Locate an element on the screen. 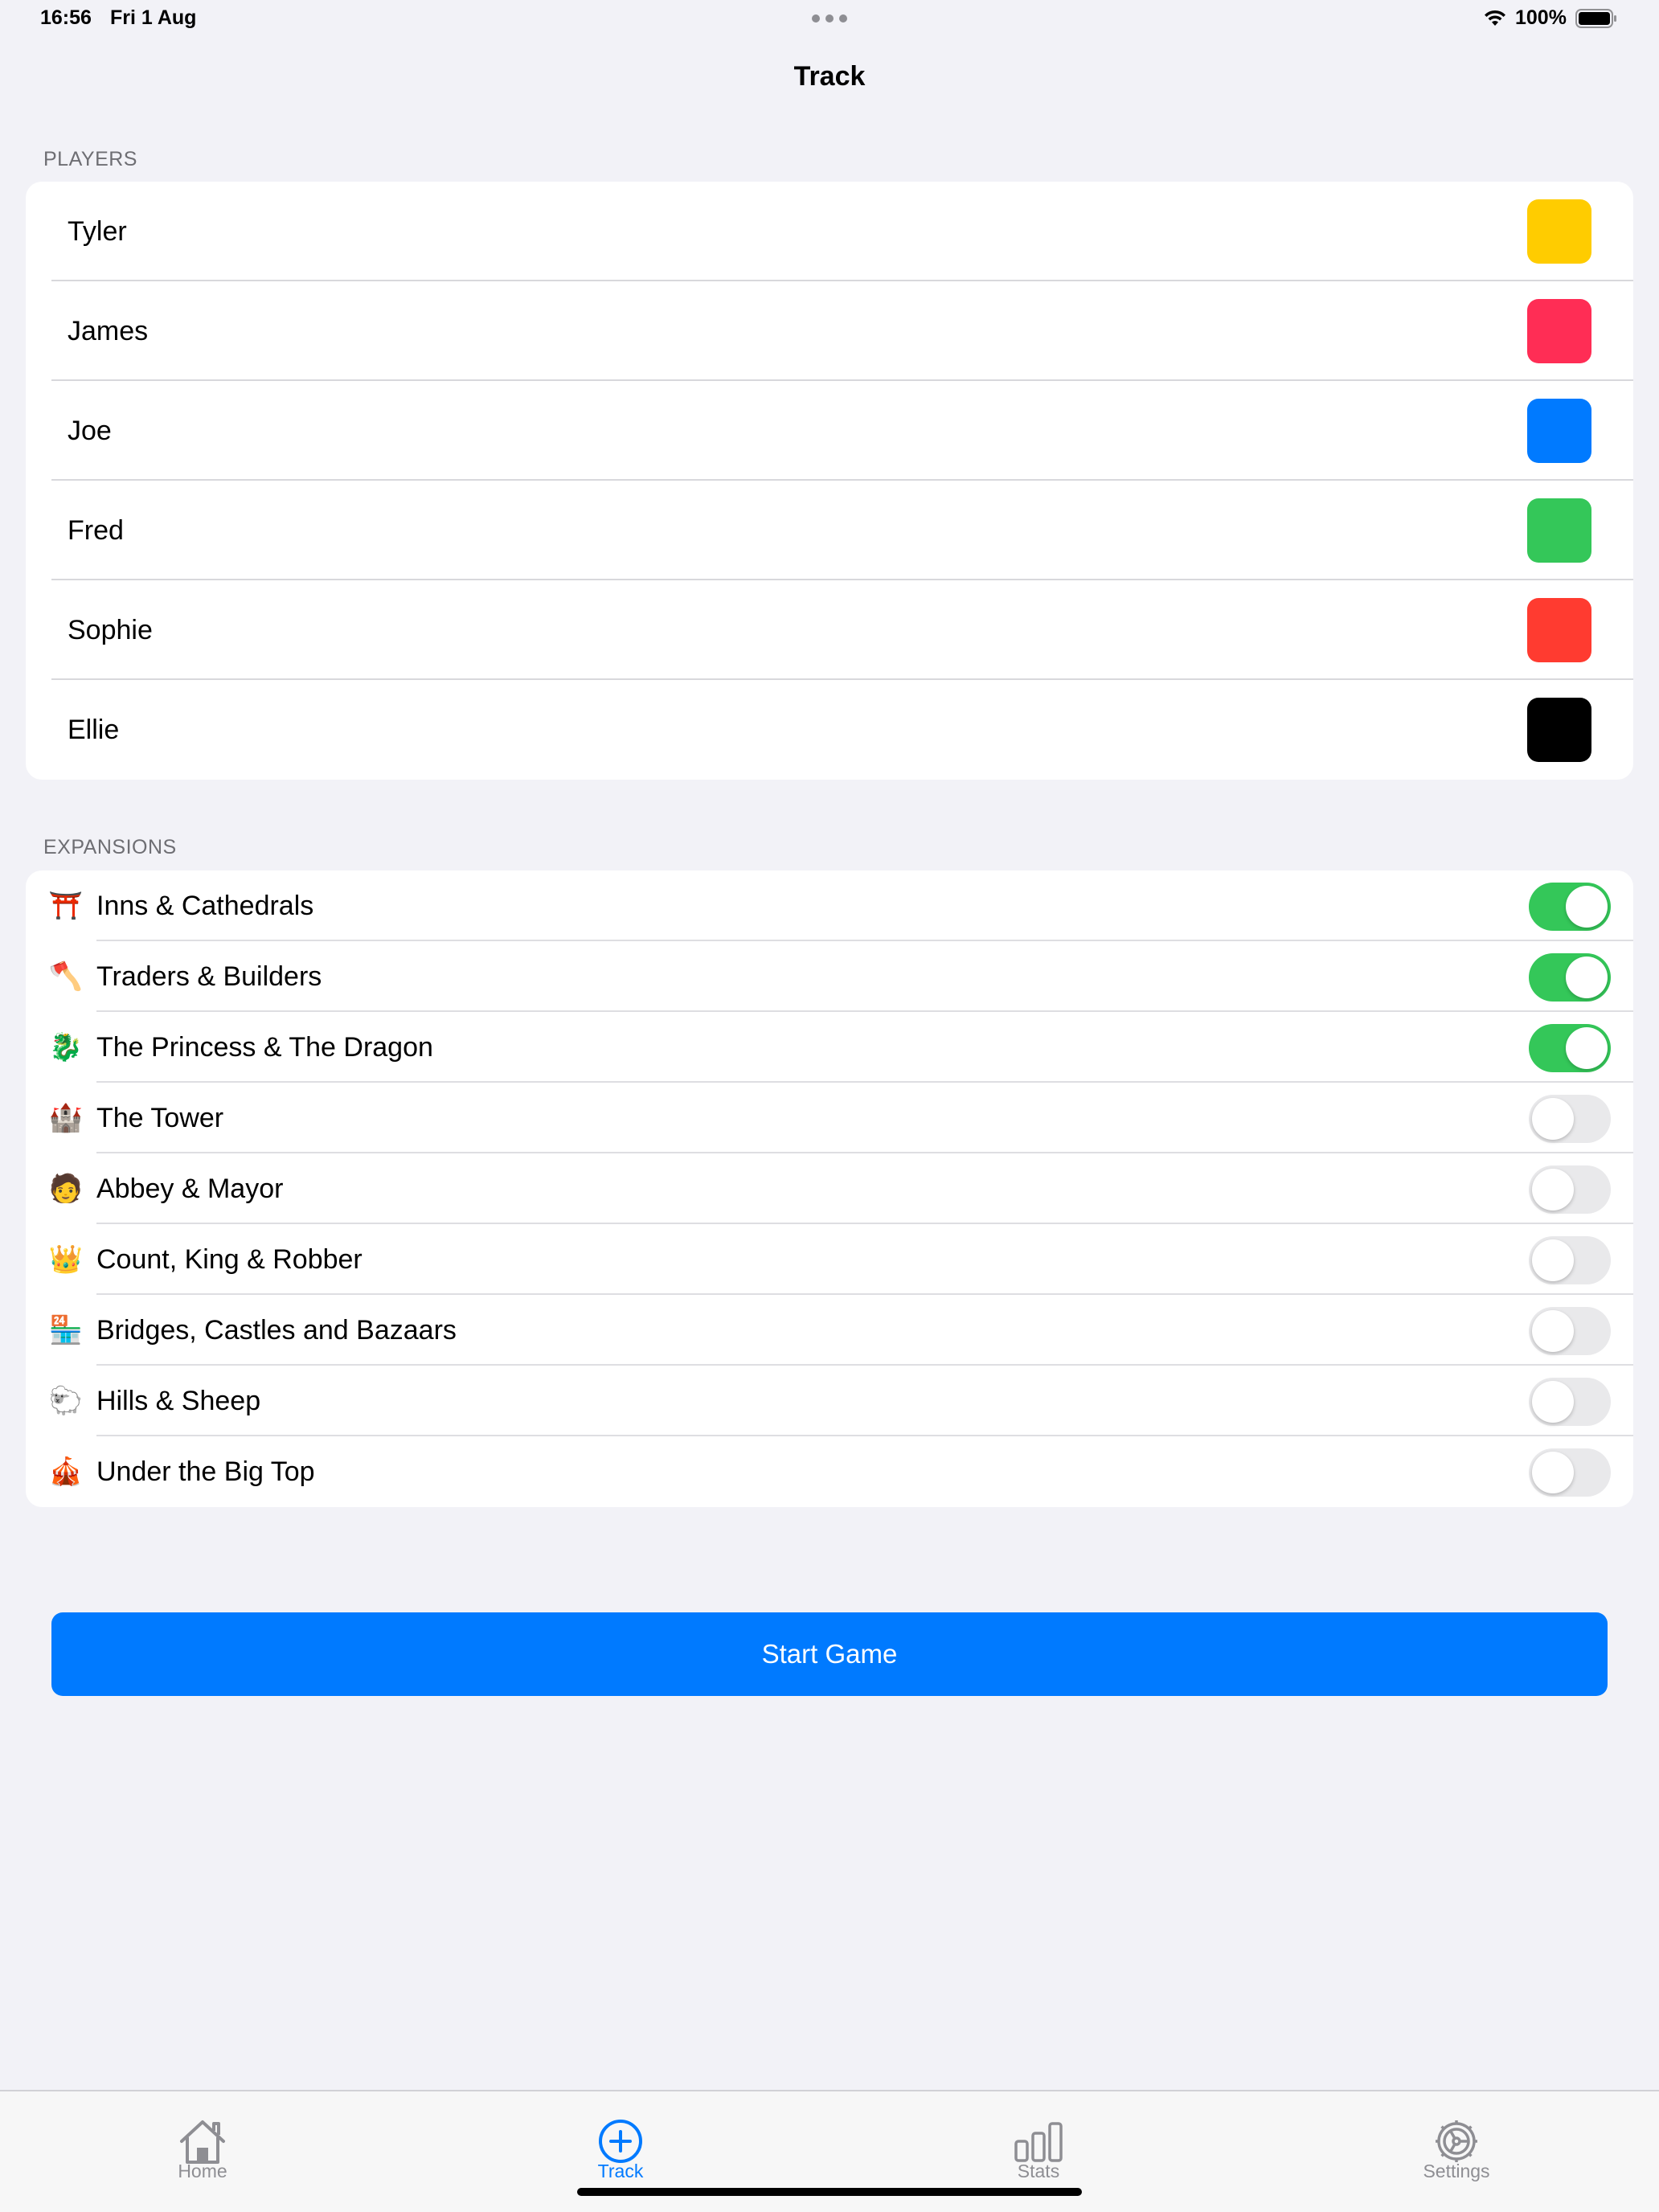 The width and height of the screenshot is (1659, 2212). player-name: Sophie is located at coordinates (111, 630).